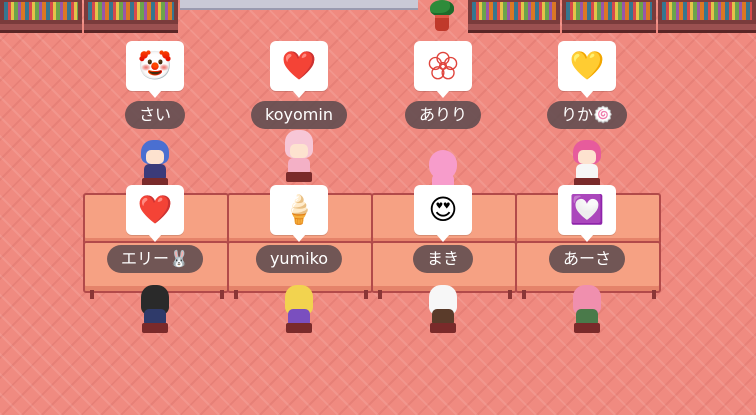 The image size is (756, 415). I want to click on clown-face-icon: 🤡, so click(155, 65).